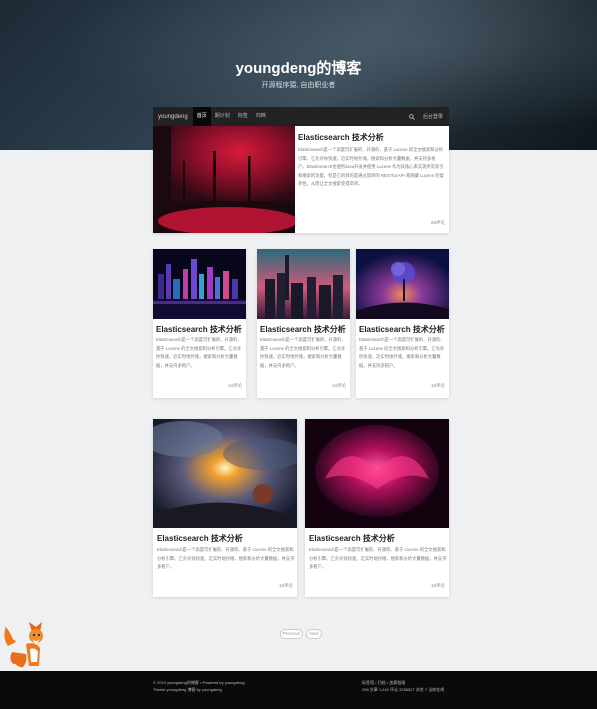 The image size is (597, 709). What do you see at coordinates (438, 223) in the screenshot?
I see `featured-post-comments: 66评论` at bounding box center [438, 223].